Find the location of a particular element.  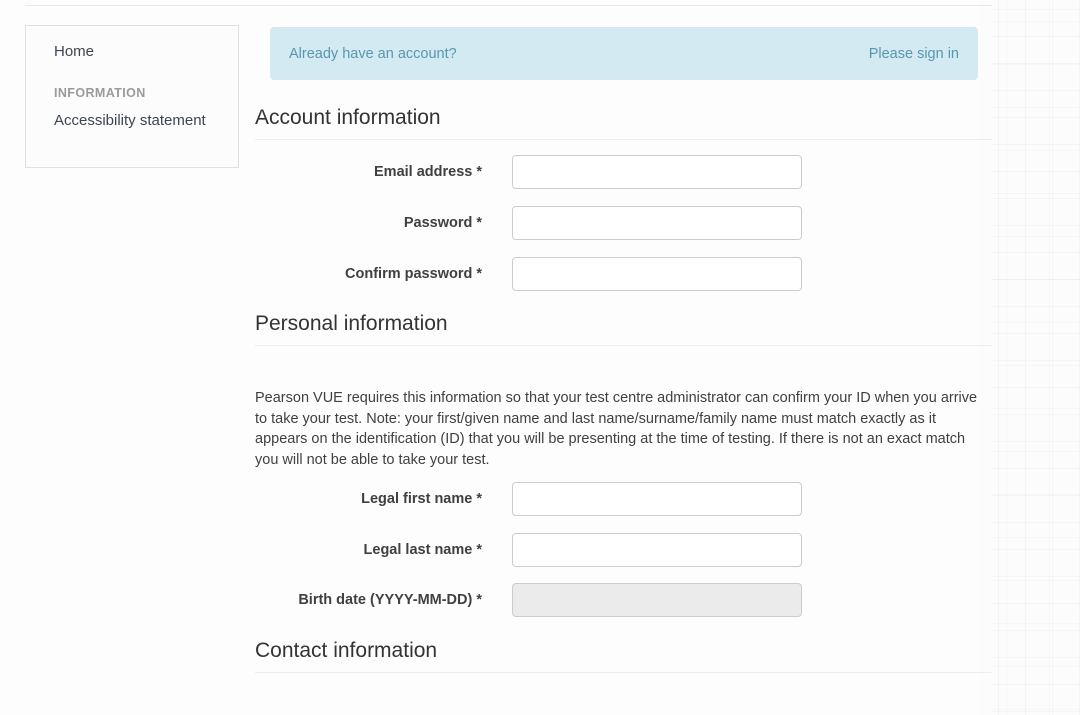

section-heading-contact-information: Contact information is located at coordinates (623, 655).